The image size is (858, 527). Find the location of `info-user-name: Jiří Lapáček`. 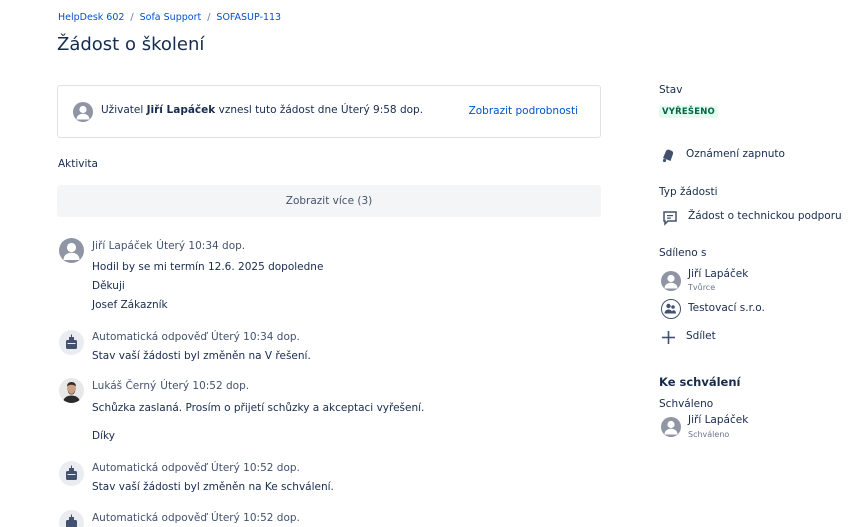

info-user-name: Jiří Lapáček is located at coordinates (181, 110).